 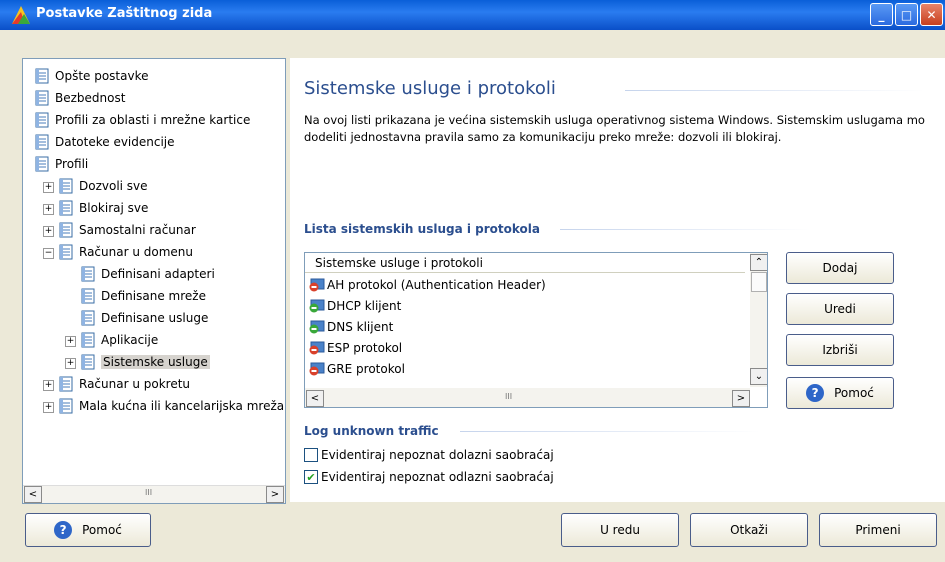 What do you see at coordinates (525, 263) in the screenshot?
I see `list-column-header: Sistemske usluge i protokoli` at bounding box center [525, 263].